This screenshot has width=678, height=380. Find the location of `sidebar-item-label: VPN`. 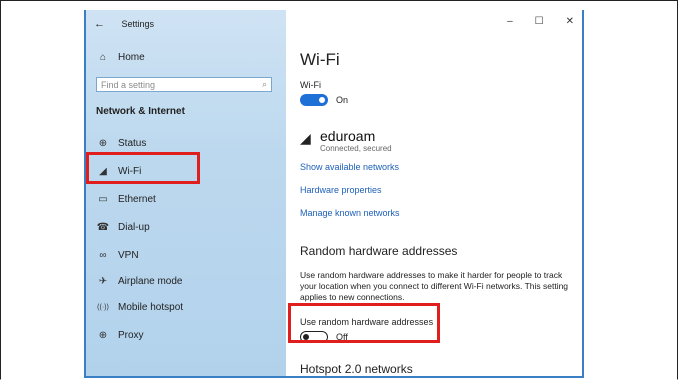

sidebar-item-label: VPN is located at coordinates (128, 255).